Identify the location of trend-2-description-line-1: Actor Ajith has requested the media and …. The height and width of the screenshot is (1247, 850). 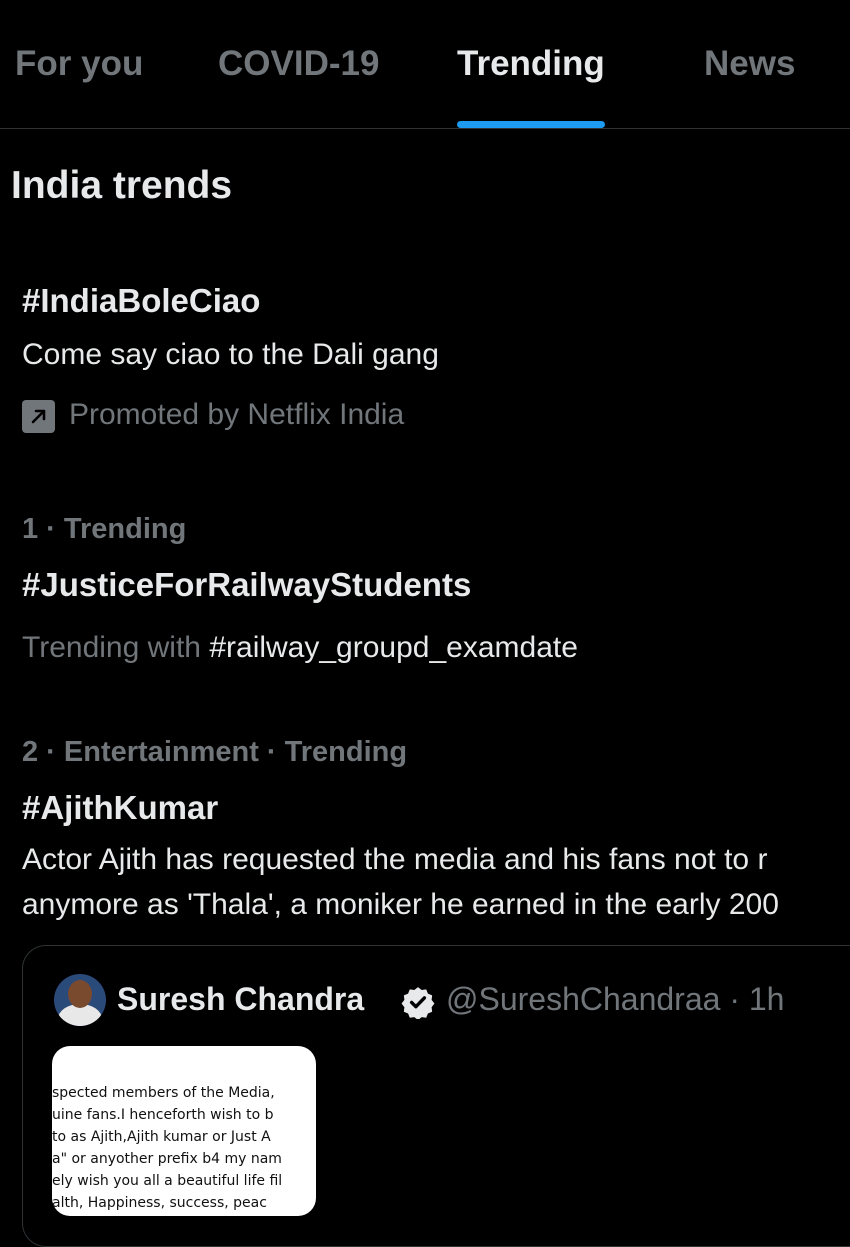
(395, 859).